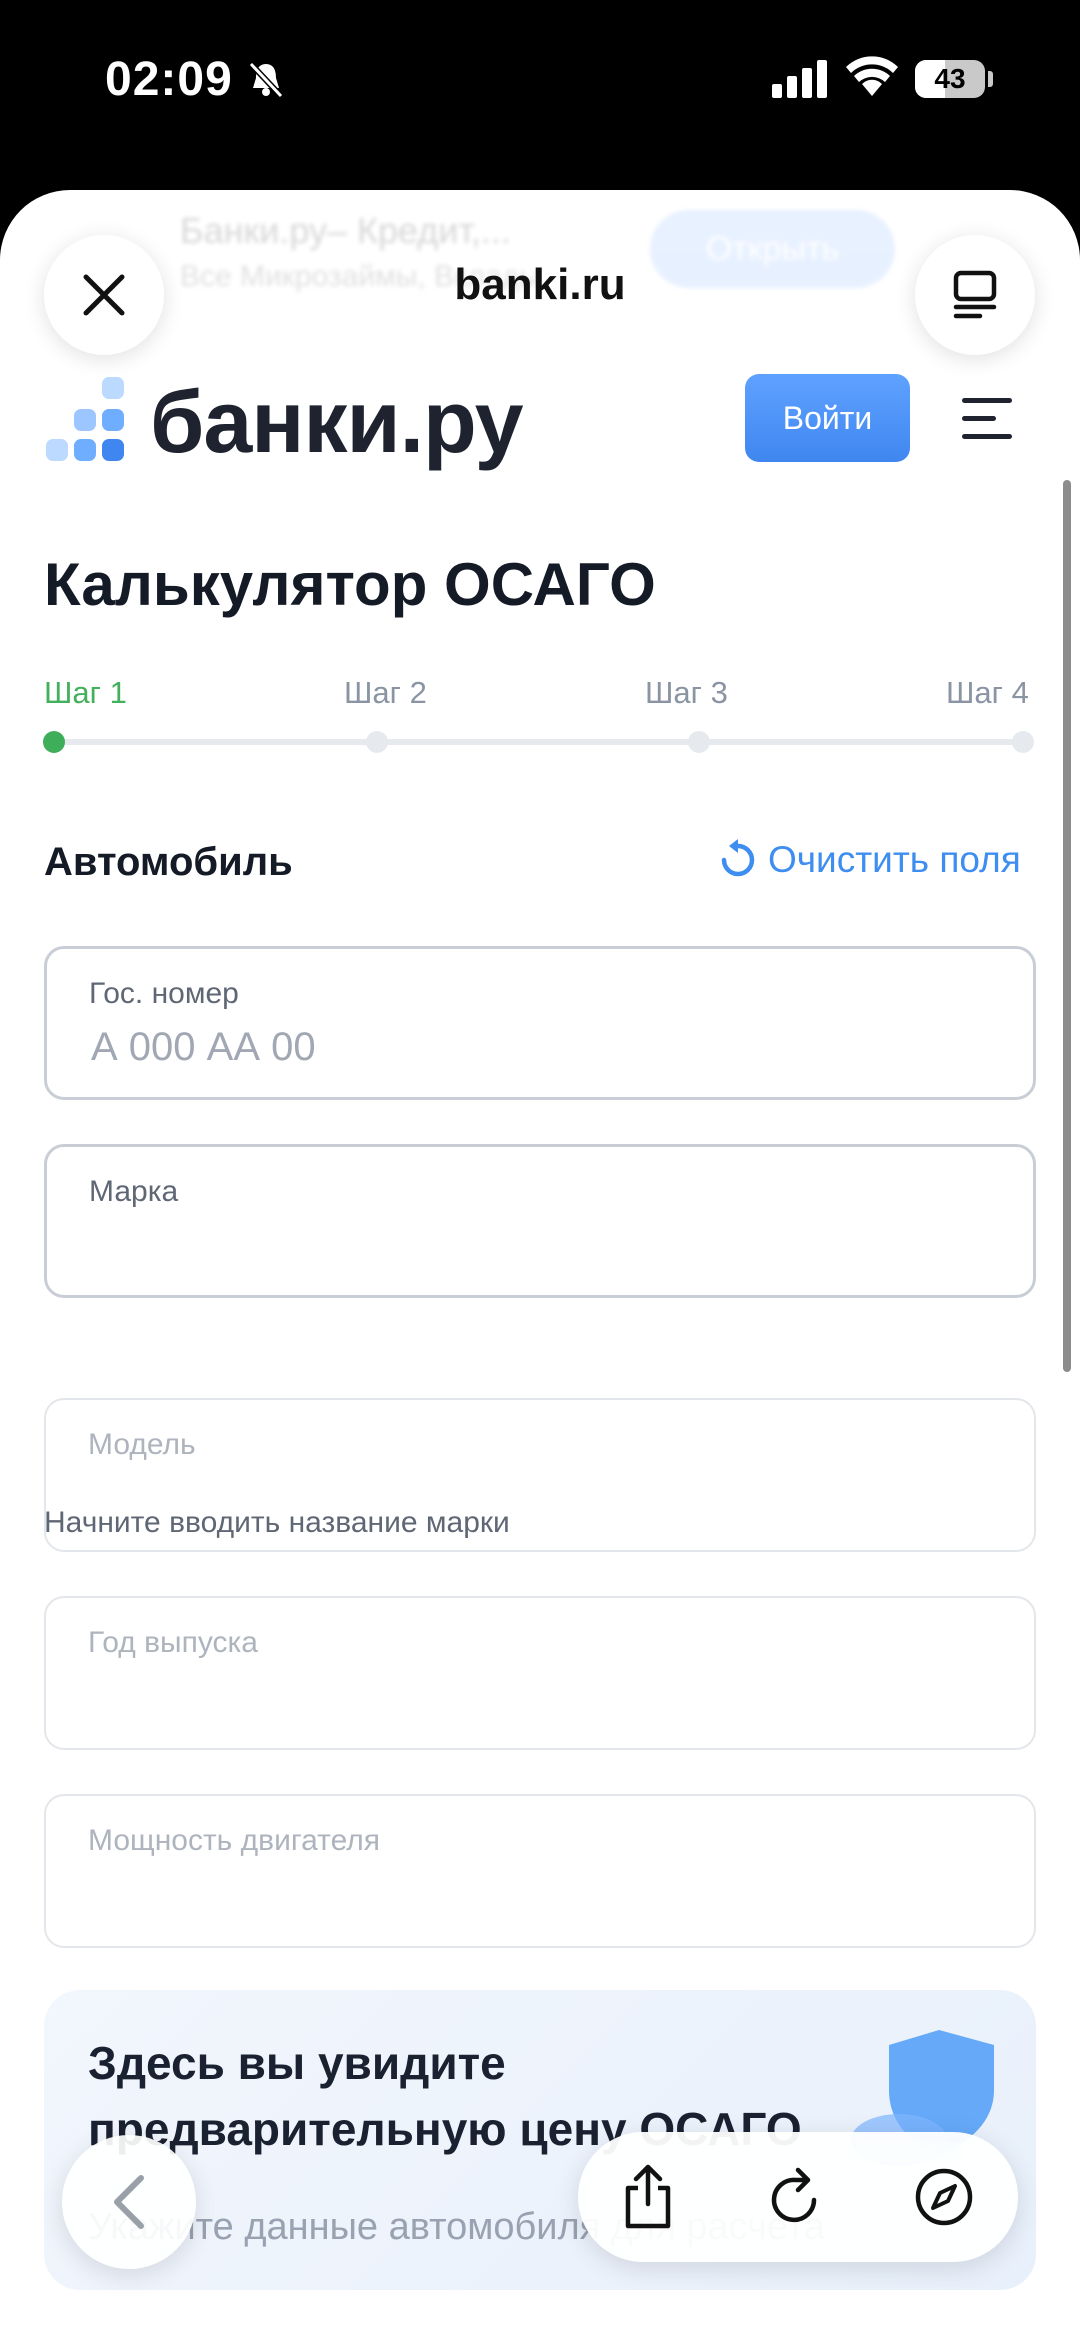 The height and width of the screenshot is (2341, 1080). I want to click on year-label: Год выпуска, so click(173, 1642).